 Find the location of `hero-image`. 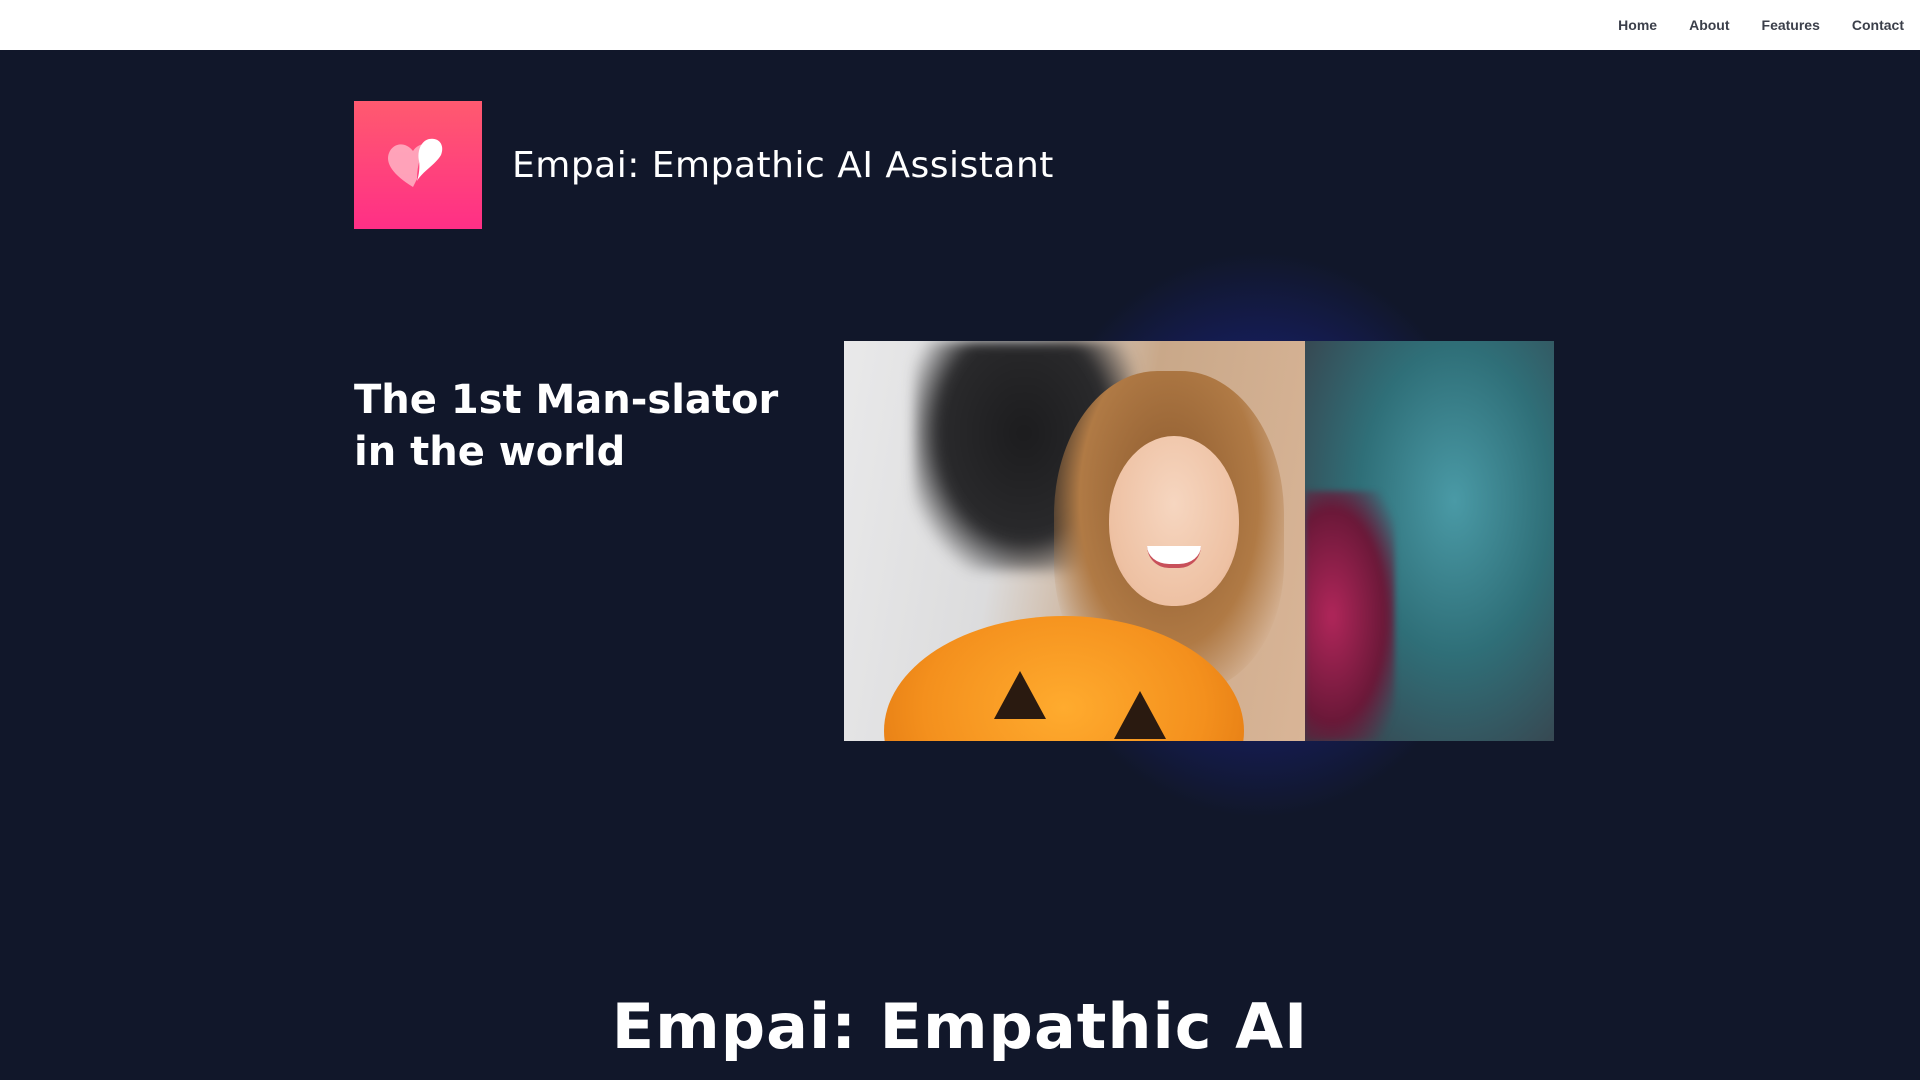

hero-image is located at coordinates (1199, 541).